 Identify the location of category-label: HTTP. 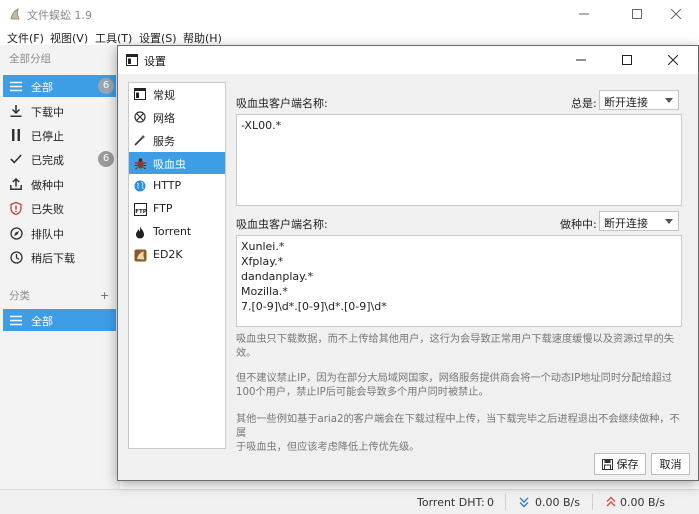
(167, 185).